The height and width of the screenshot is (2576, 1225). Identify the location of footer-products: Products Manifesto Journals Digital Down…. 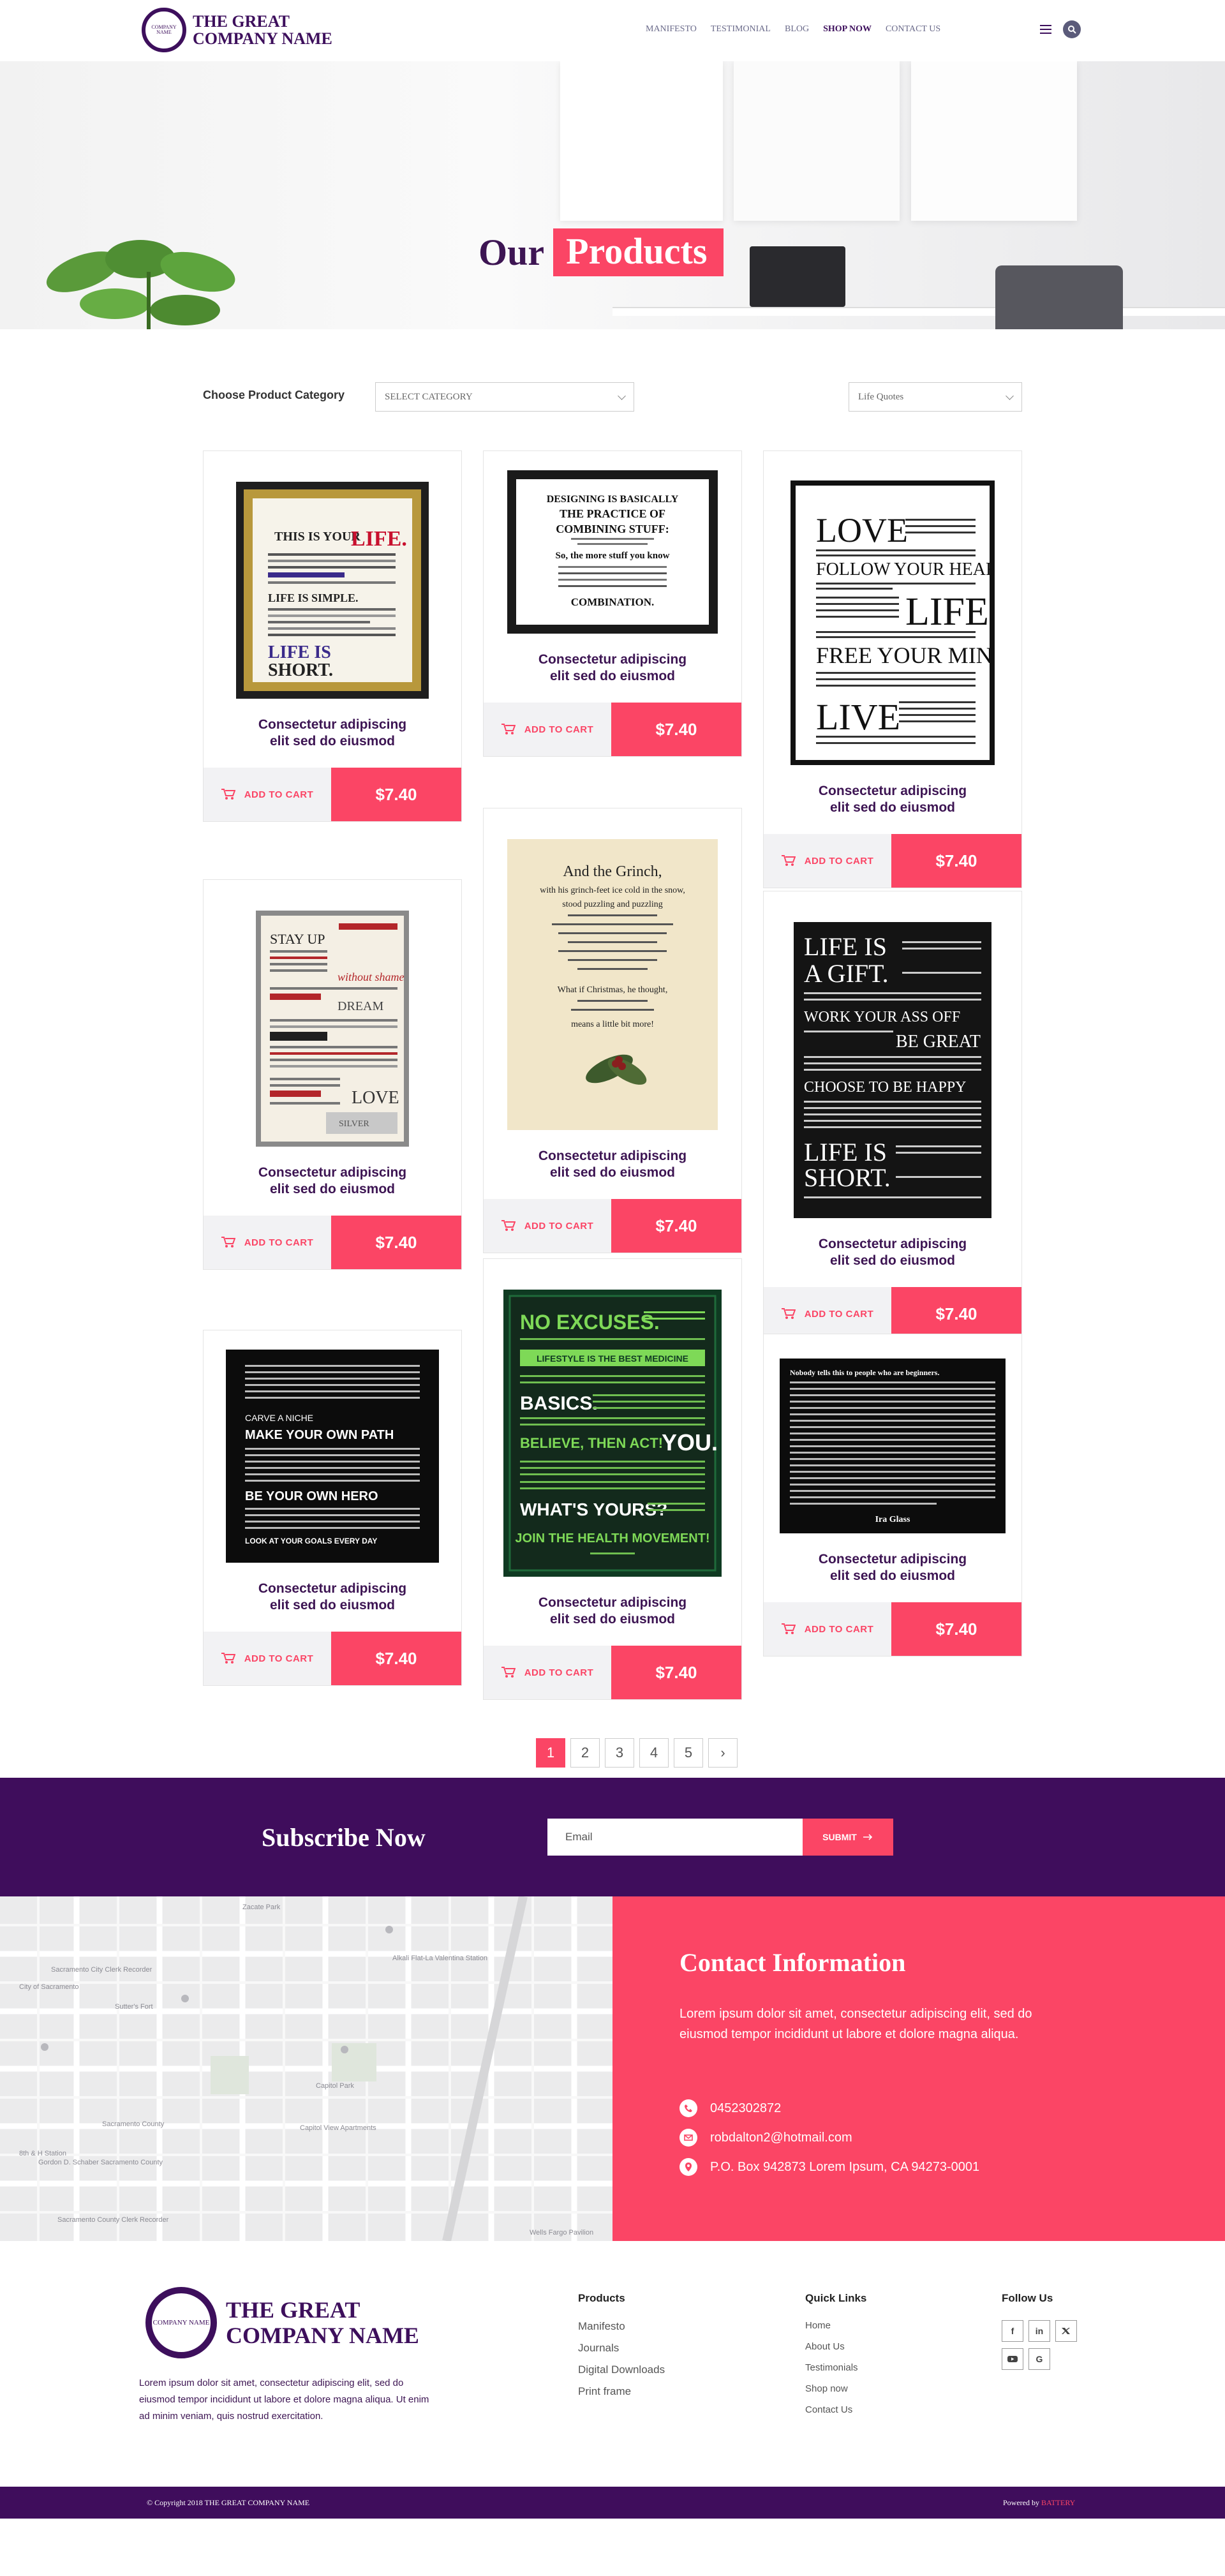
(621, 2349).